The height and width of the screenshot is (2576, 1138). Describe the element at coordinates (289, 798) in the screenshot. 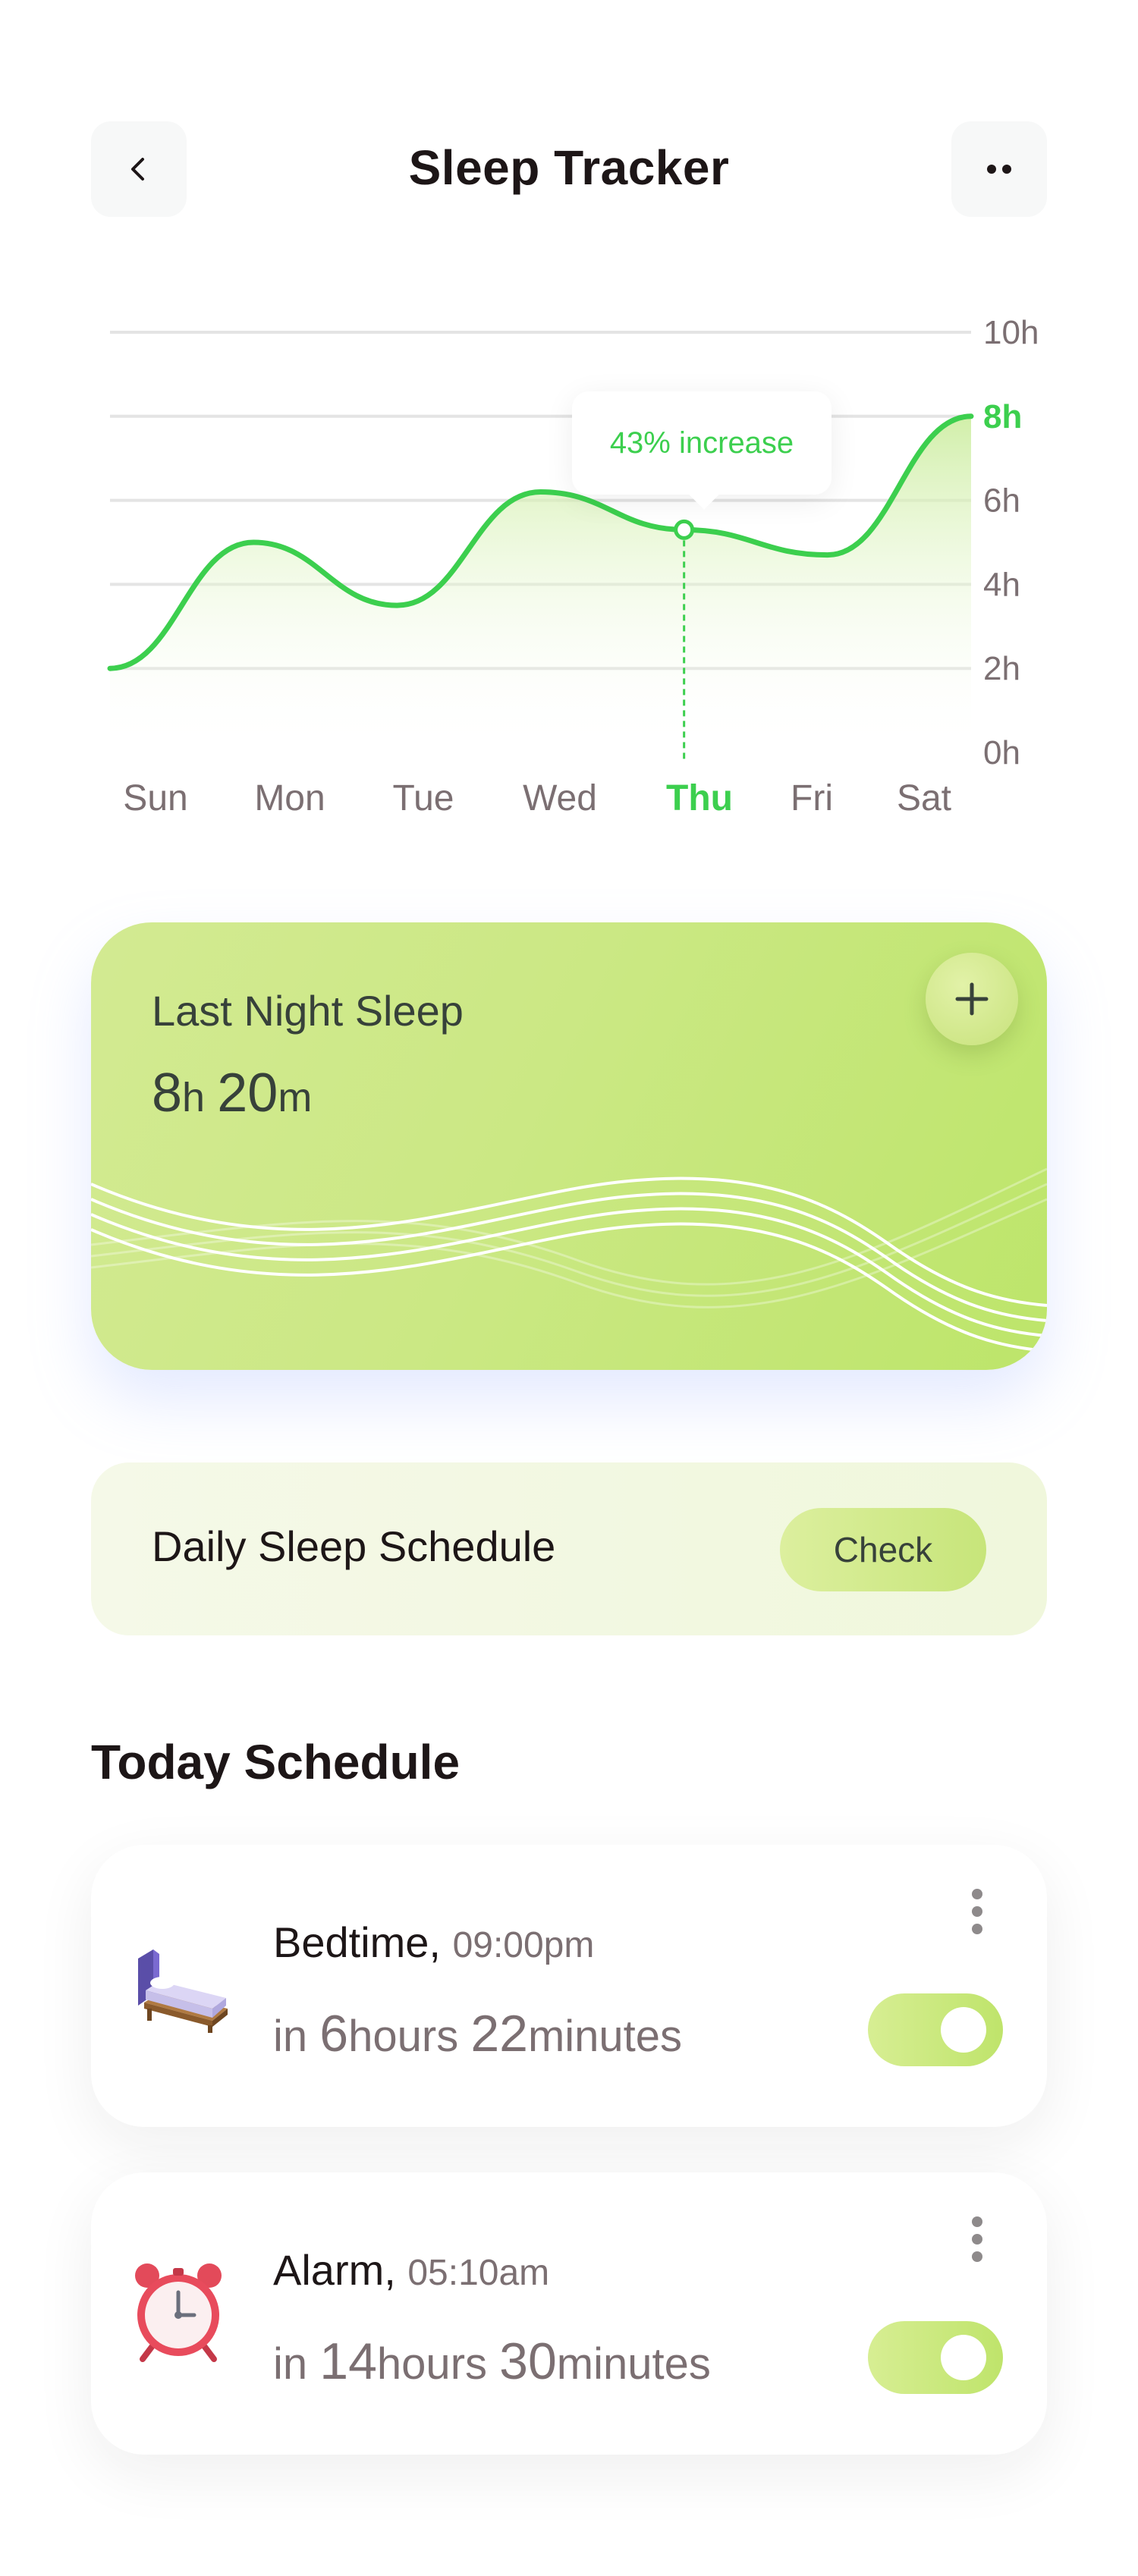

I see `x-tick-label: Mon` at that location.